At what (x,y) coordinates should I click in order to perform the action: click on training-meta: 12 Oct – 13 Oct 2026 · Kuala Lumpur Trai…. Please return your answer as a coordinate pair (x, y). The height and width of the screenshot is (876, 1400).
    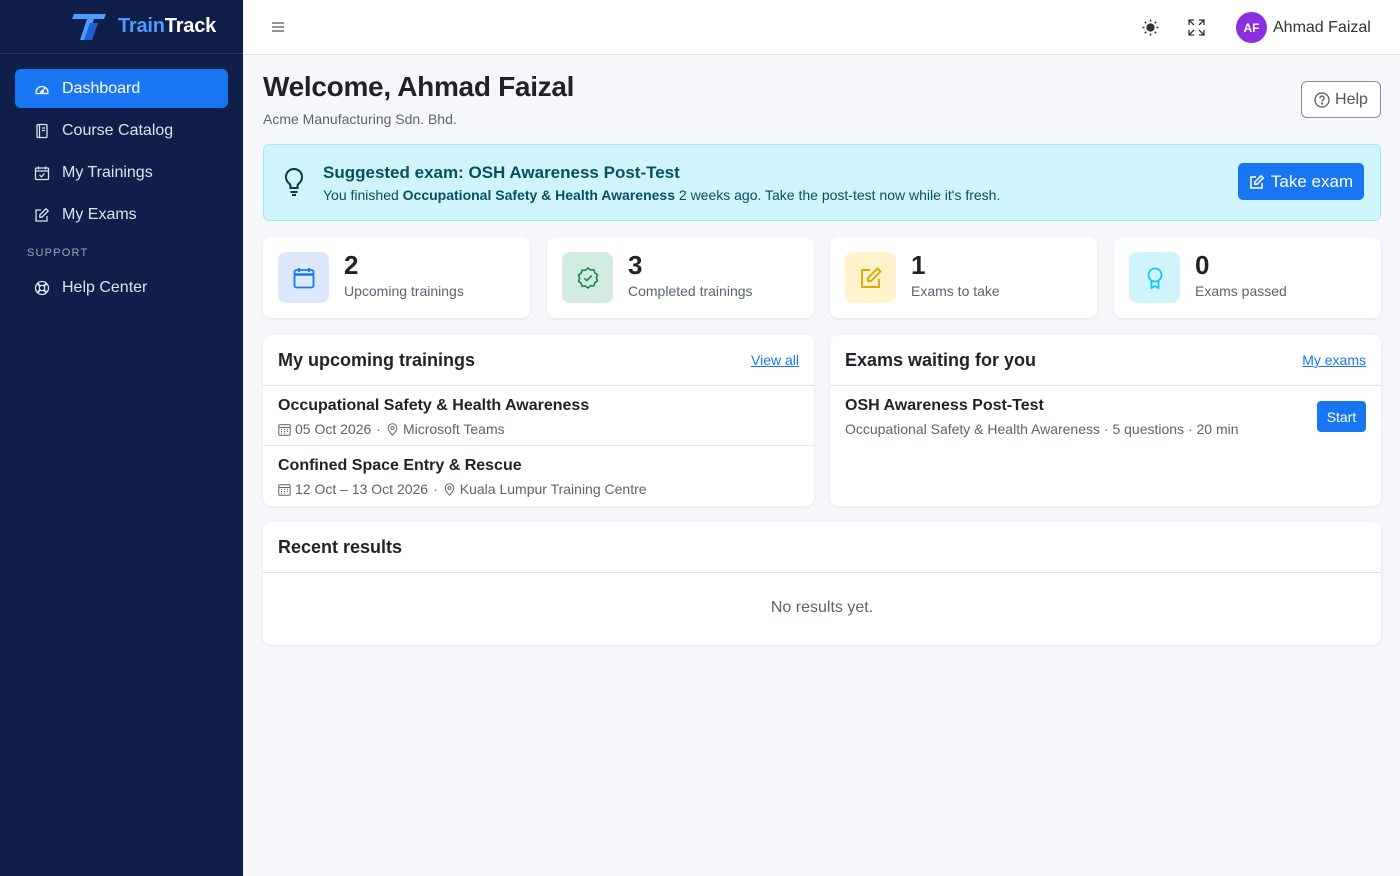
    Looking at the image, I should click on (462, 489).